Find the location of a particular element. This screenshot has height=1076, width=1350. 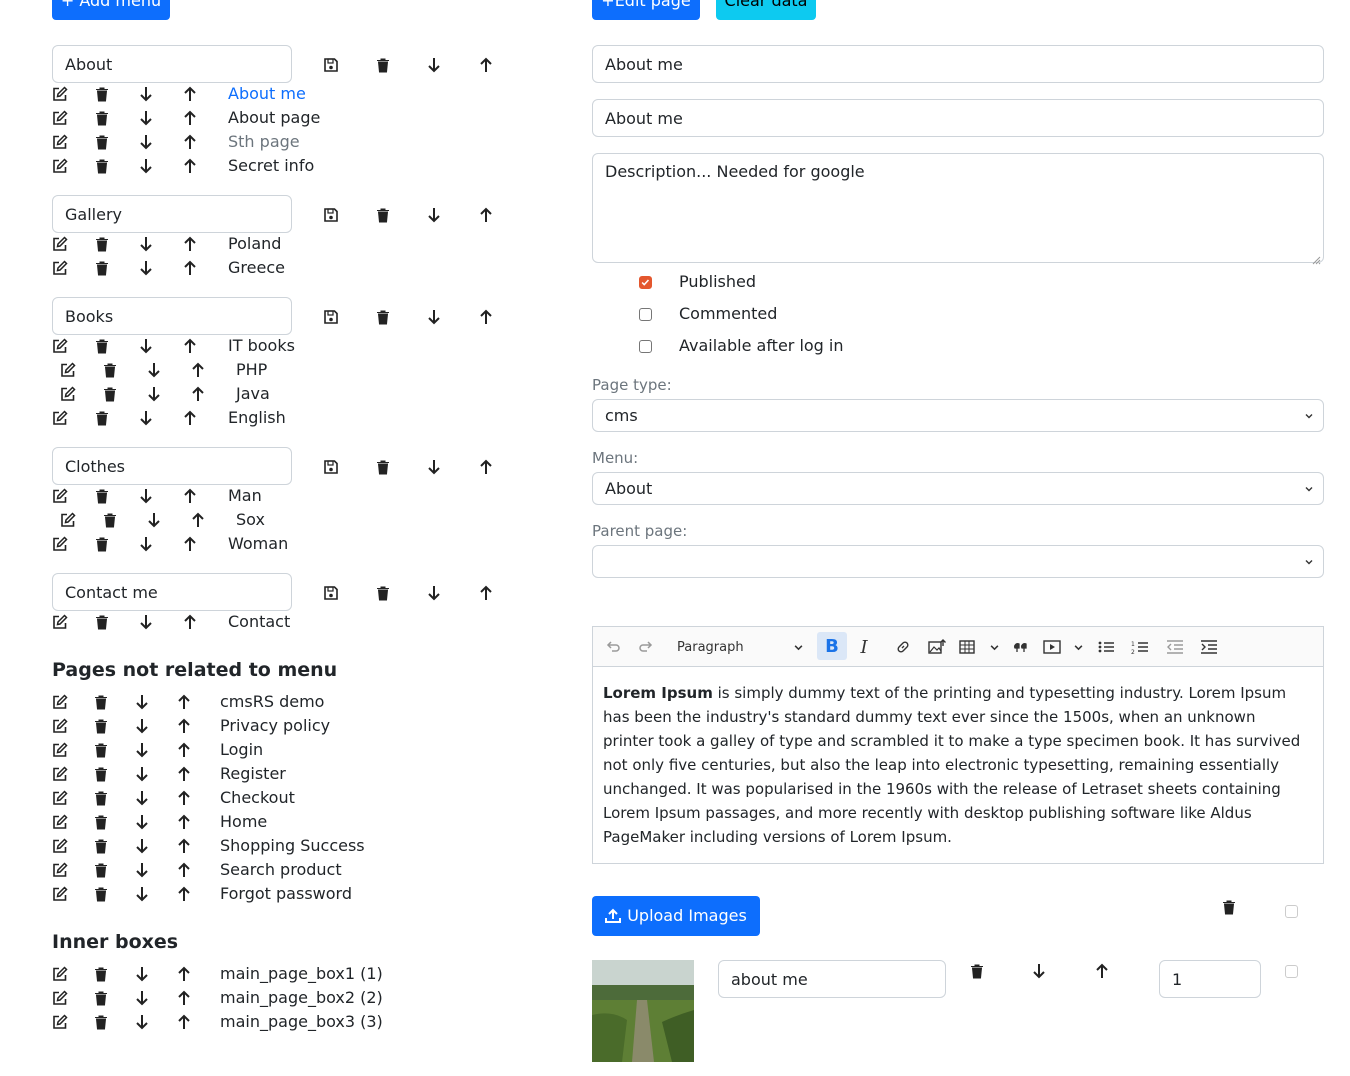

menu-name-input: Clothes is located at coordinates (172, 466).